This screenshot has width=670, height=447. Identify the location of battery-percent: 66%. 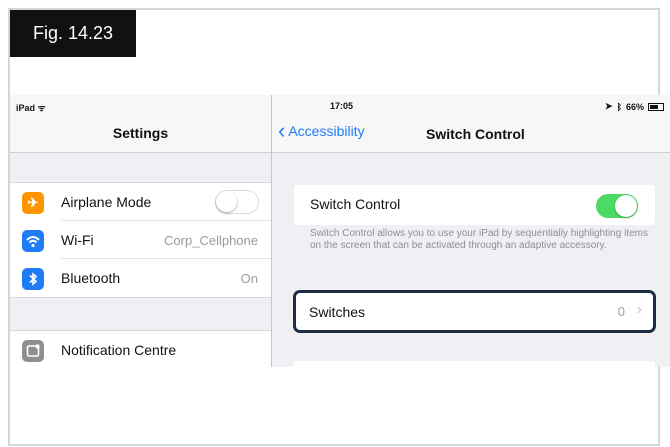
(634, 106).